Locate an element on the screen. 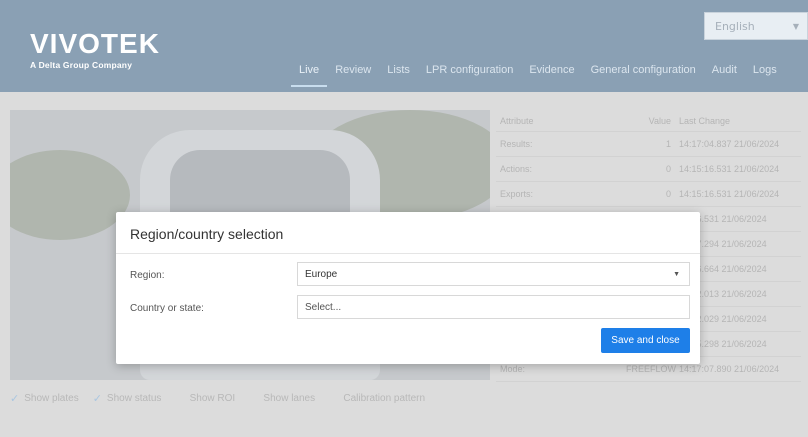  header-last-change: Last Change is located at coordinates (705, 120).